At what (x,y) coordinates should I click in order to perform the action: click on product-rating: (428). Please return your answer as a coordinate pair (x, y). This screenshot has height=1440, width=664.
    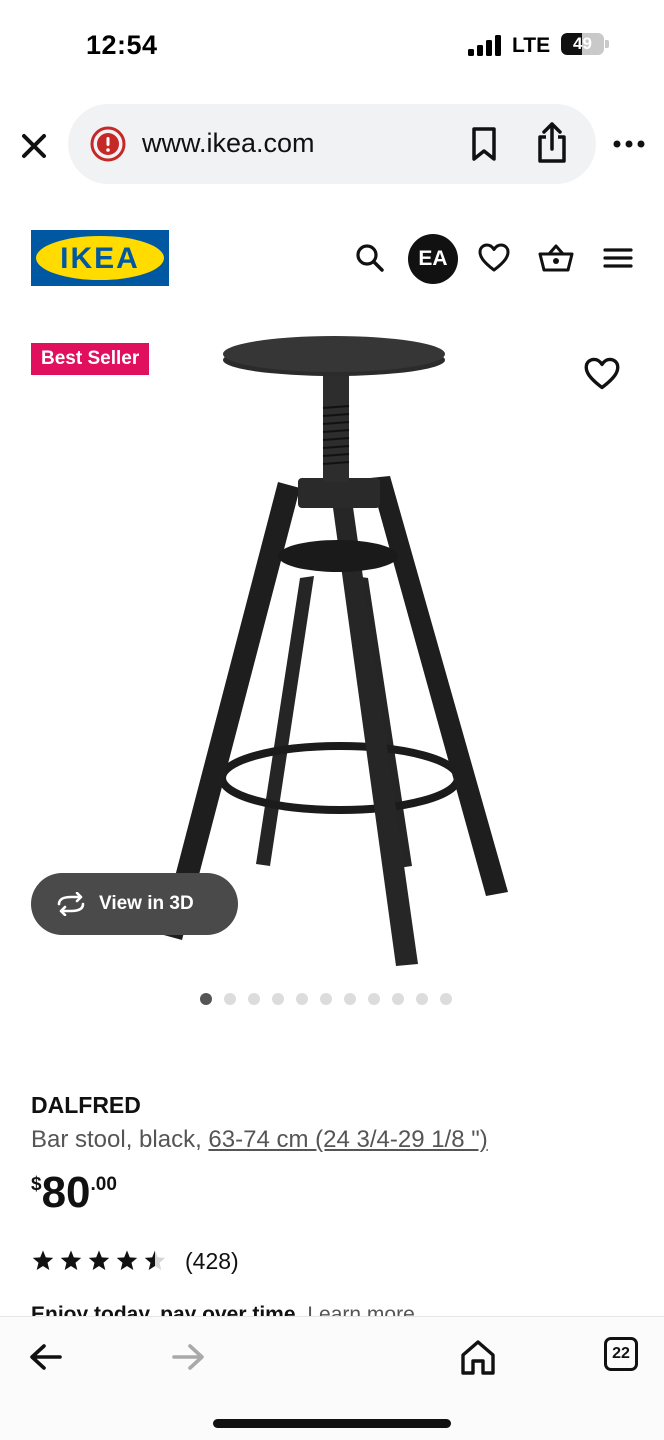
    Looking at the image, I should click on (135, 1261).